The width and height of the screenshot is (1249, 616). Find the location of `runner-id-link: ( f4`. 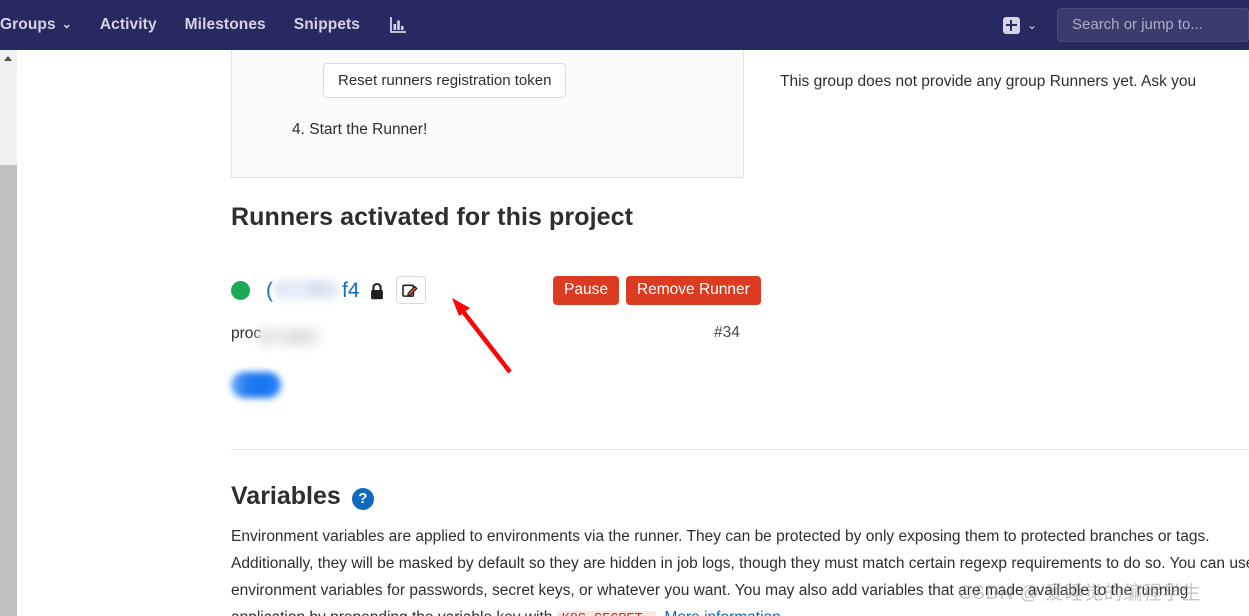

runner-id-link: ( f4 is located at coordinates (313, 290).